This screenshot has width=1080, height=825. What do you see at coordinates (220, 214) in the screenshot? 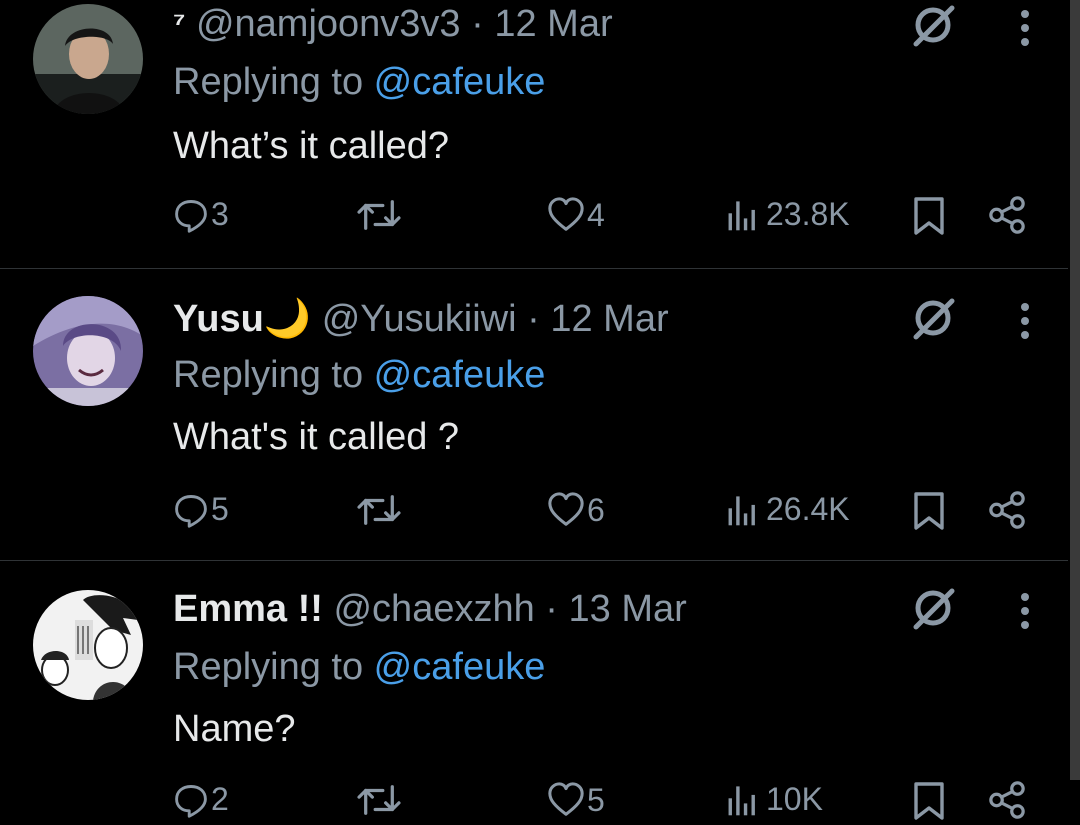
I see `reply-count: 3` at bounding box center [220, 214].